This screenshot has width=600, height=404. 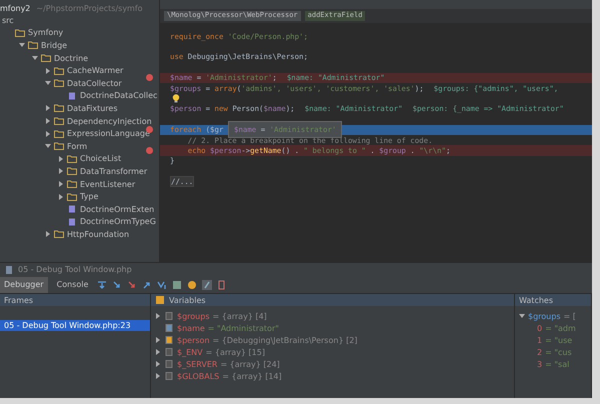 What do you see at coordinates (252, 376) in the screenshot?
I see `variable-value: = {array} [14]` at bounding box center [252, 376].